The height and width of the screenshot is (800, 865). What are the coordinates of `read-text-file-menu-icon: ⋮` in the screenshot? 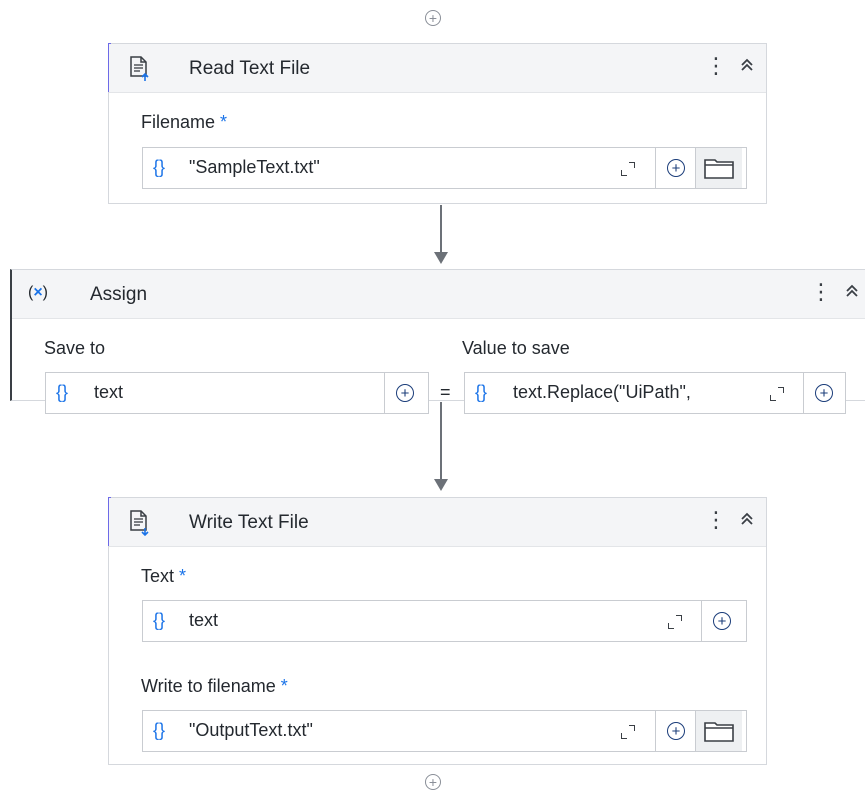 It's located at (716, 66).